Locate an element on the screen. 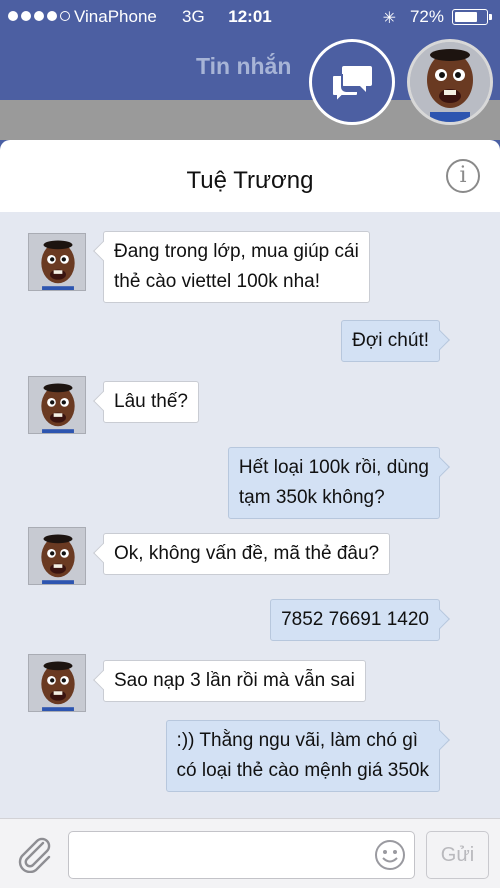 The width and height of the screenshot is (500, 888). info-button: i is located at coordinates (463, 176).